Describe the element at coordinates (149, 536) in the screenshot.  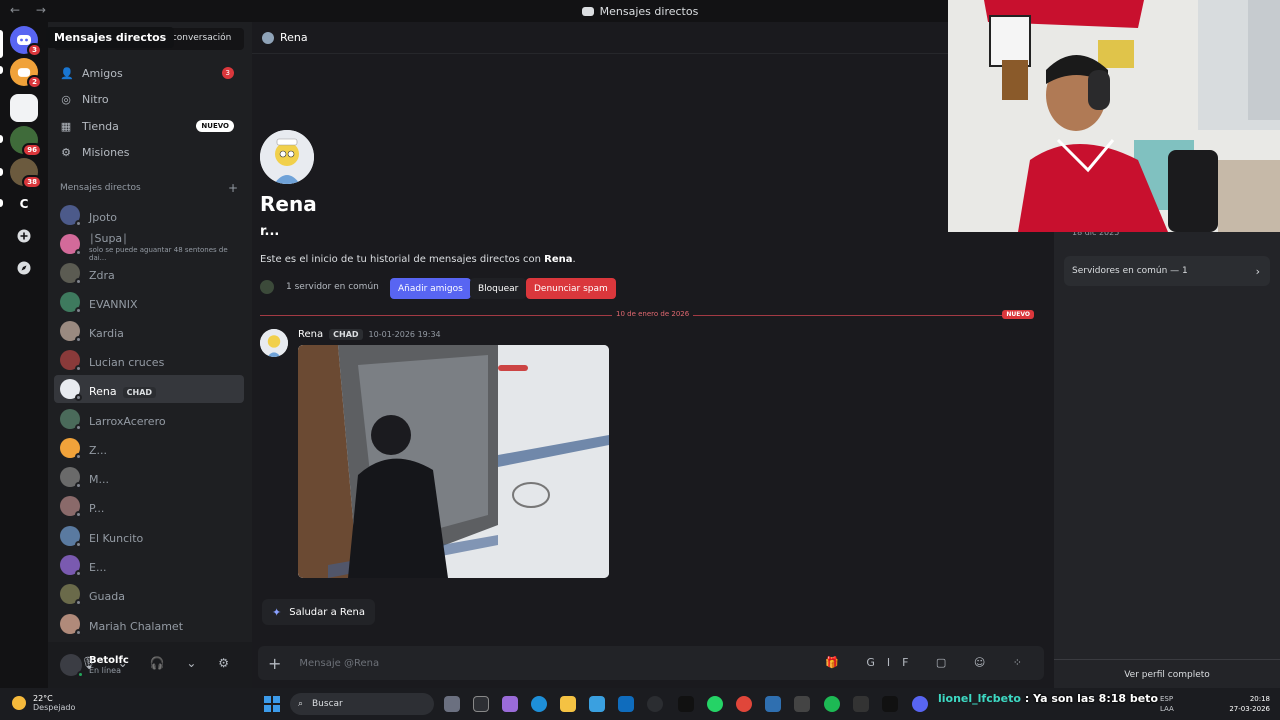
I see `dm-list-item: El Kuncito` at that location.